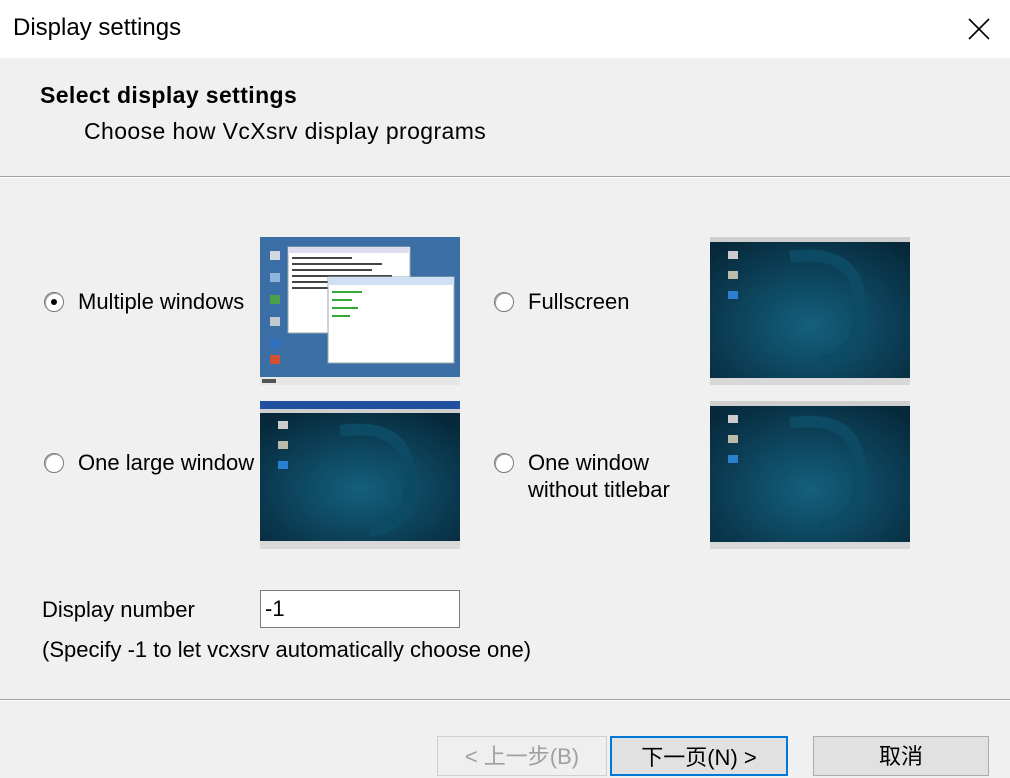 The image size is (1010, 778). What do you see at coordinates (579, 301) in the screenshot?
I see `radio-label: Fullscreen` at bounding box center [579, 301].